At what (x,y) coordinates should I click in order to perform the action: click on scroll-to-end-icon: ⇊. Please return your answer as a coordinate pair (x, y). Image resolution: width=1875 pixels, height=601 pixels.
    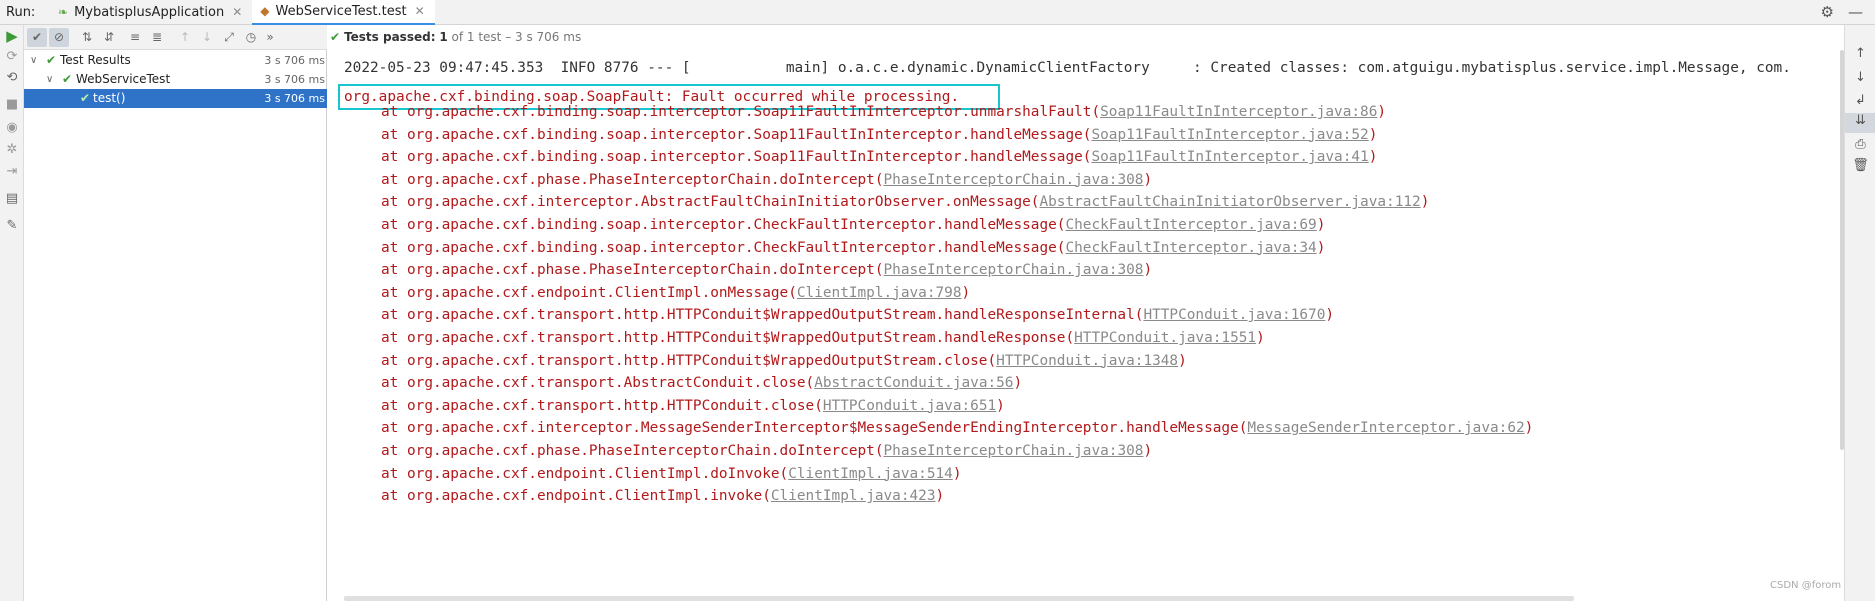
    Looking at the image, I should click on (1860, 123).